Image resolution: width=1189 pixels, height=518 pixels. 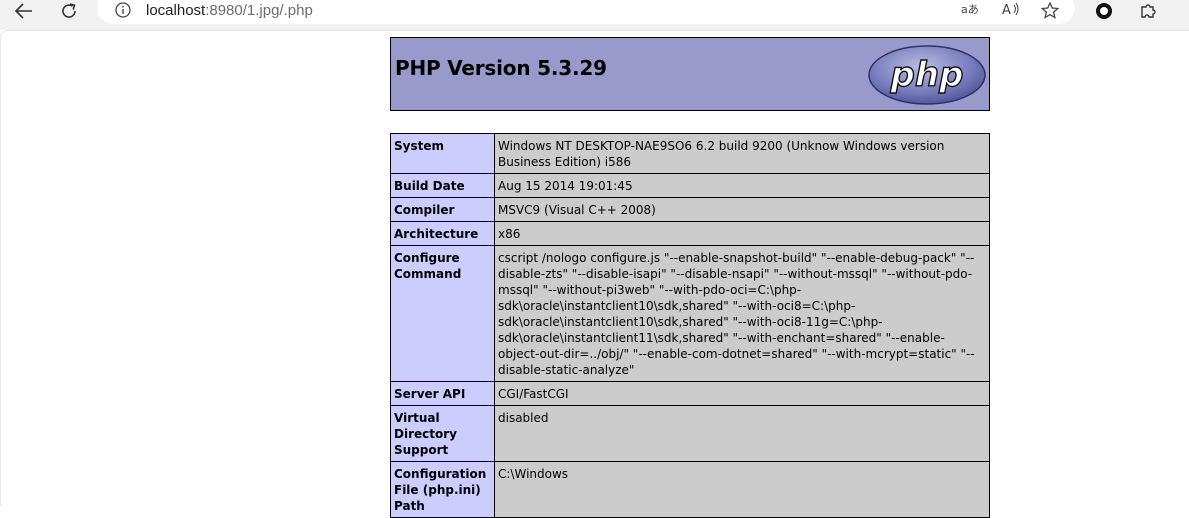 What do you see at coordinates (742, 185) in the screenshot?
I see `row-value: Aug 15 2014 19:01:45` at bounding box center [742, 185].